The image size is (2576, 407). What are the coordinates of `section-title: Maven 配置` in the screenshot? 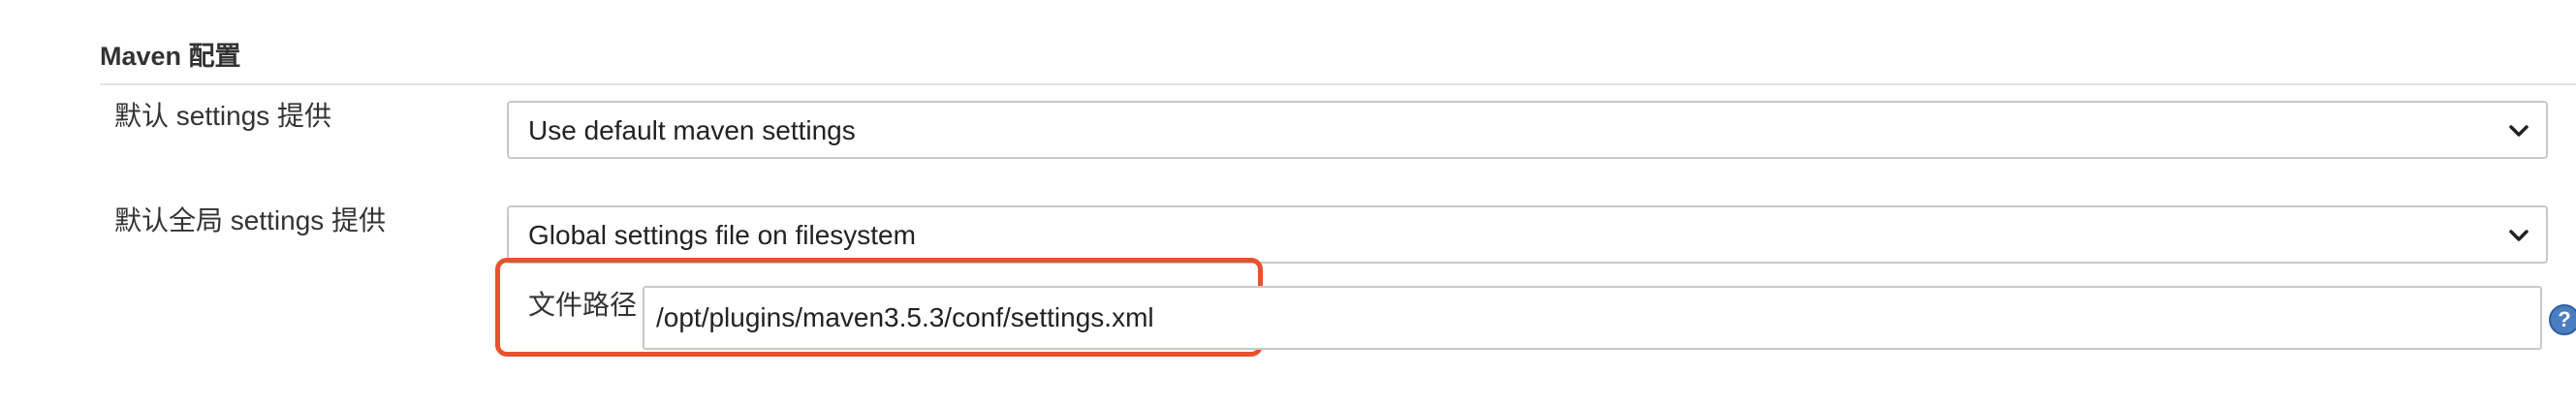 It's located at (170, 57).